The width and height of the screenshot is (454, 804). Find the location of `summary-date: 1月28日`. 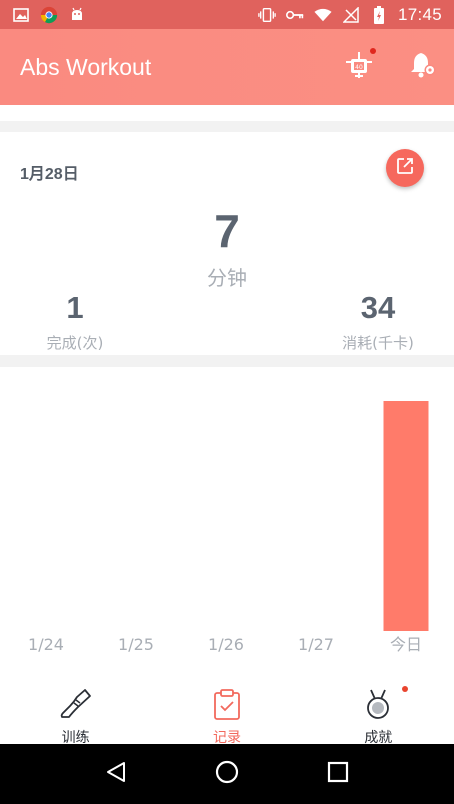

summary-date: 1月28日 is located at coordinates (49, 174).